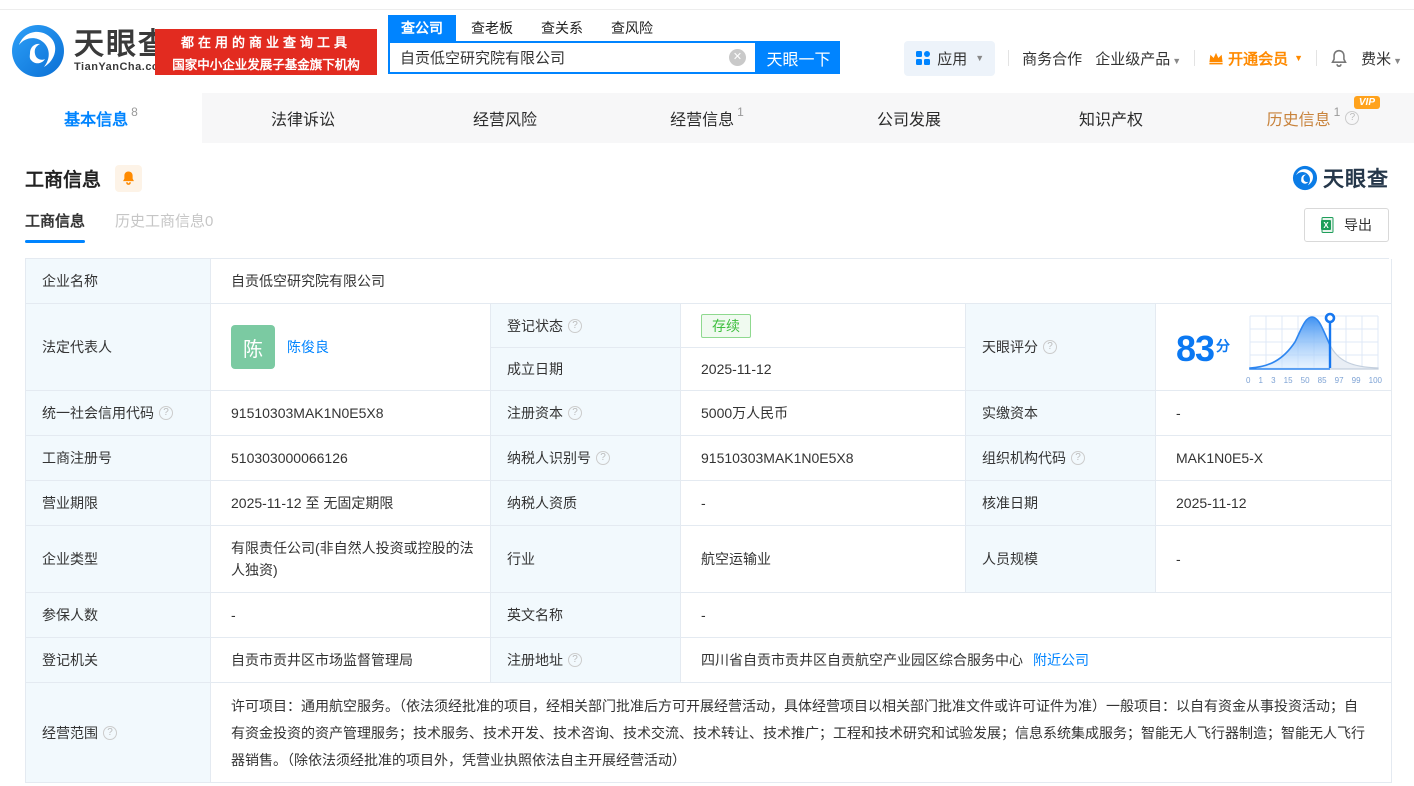  I want to click on company-type-label: 企业类型, so click(118, 559).